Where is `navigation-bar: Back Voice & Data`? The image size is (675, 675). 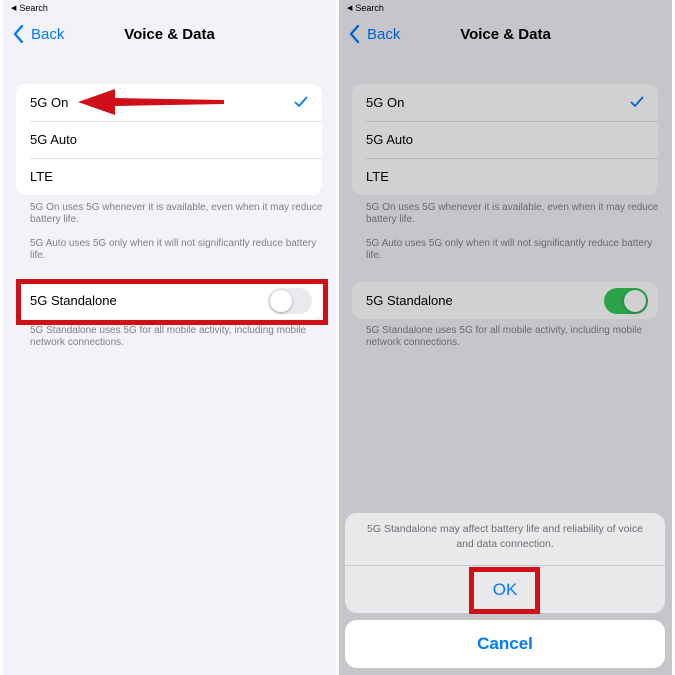 navigation-bar: Back Voice & Data is located at coordinates (169, 35).